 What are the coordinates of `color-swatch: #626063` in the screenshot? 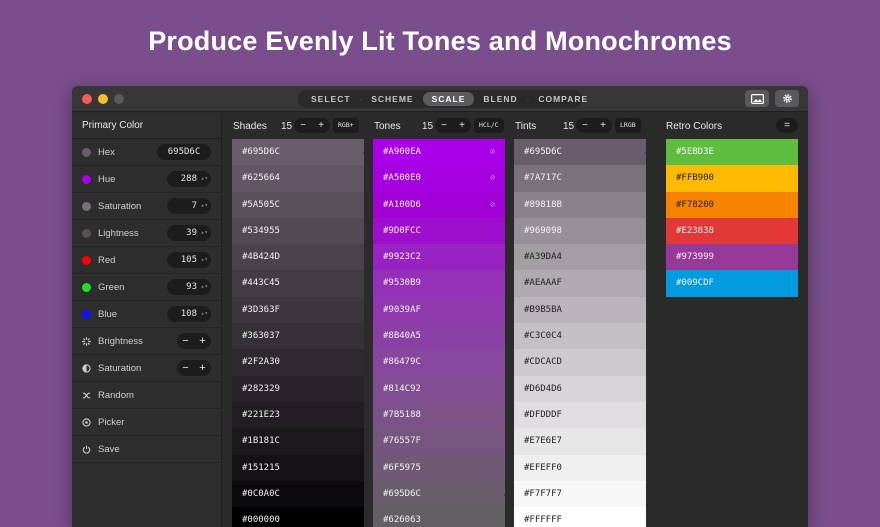 It's located at (439, 517).